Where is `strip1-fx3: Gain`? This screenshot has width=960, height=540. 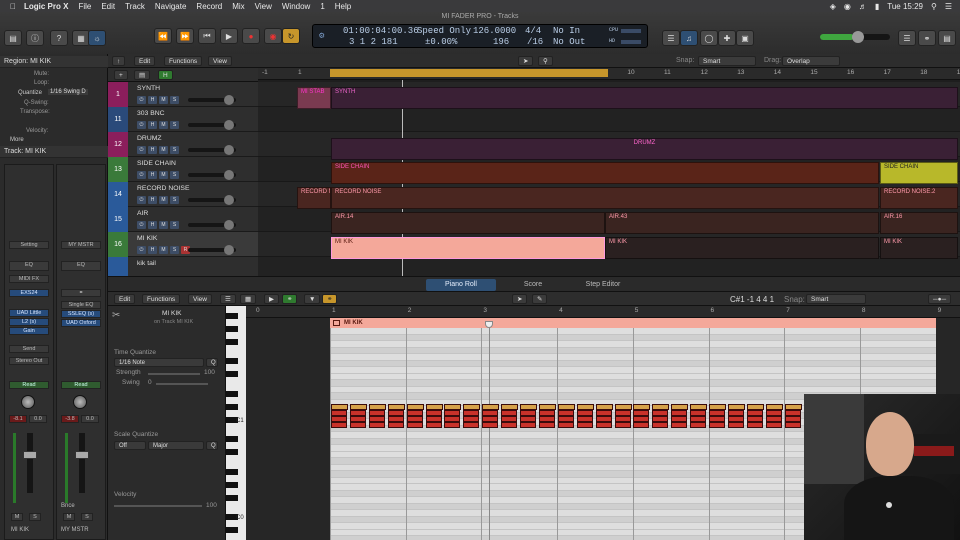
strip1-fx3: Gain is located at coordinates (29, 331).